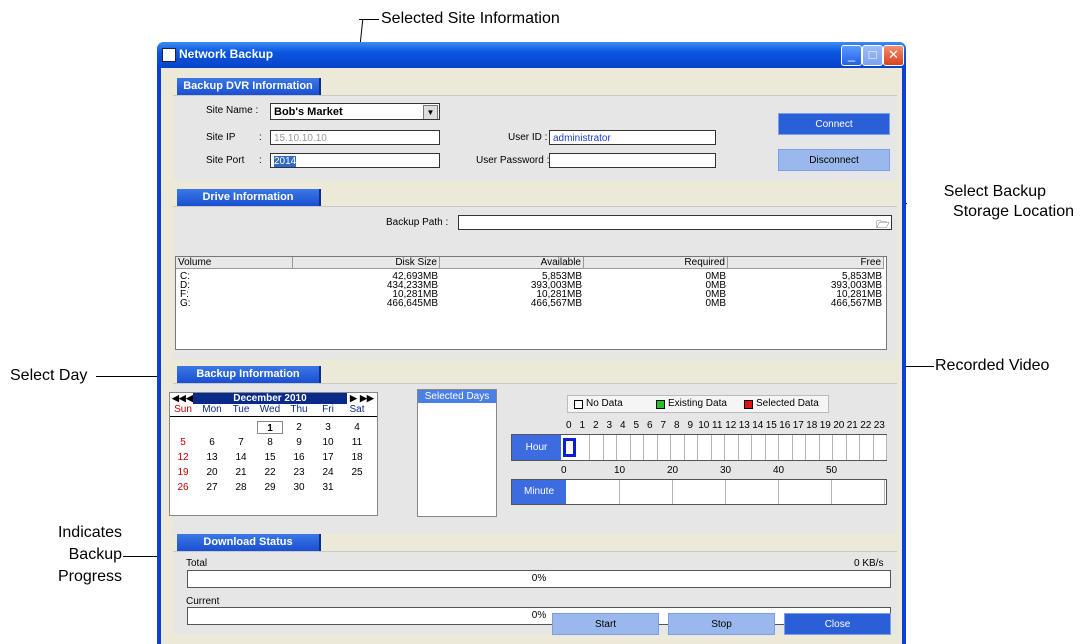  Describe the element at coordinates (212, 457) in the screenshot. I see `calendar-day: 13` at that location.